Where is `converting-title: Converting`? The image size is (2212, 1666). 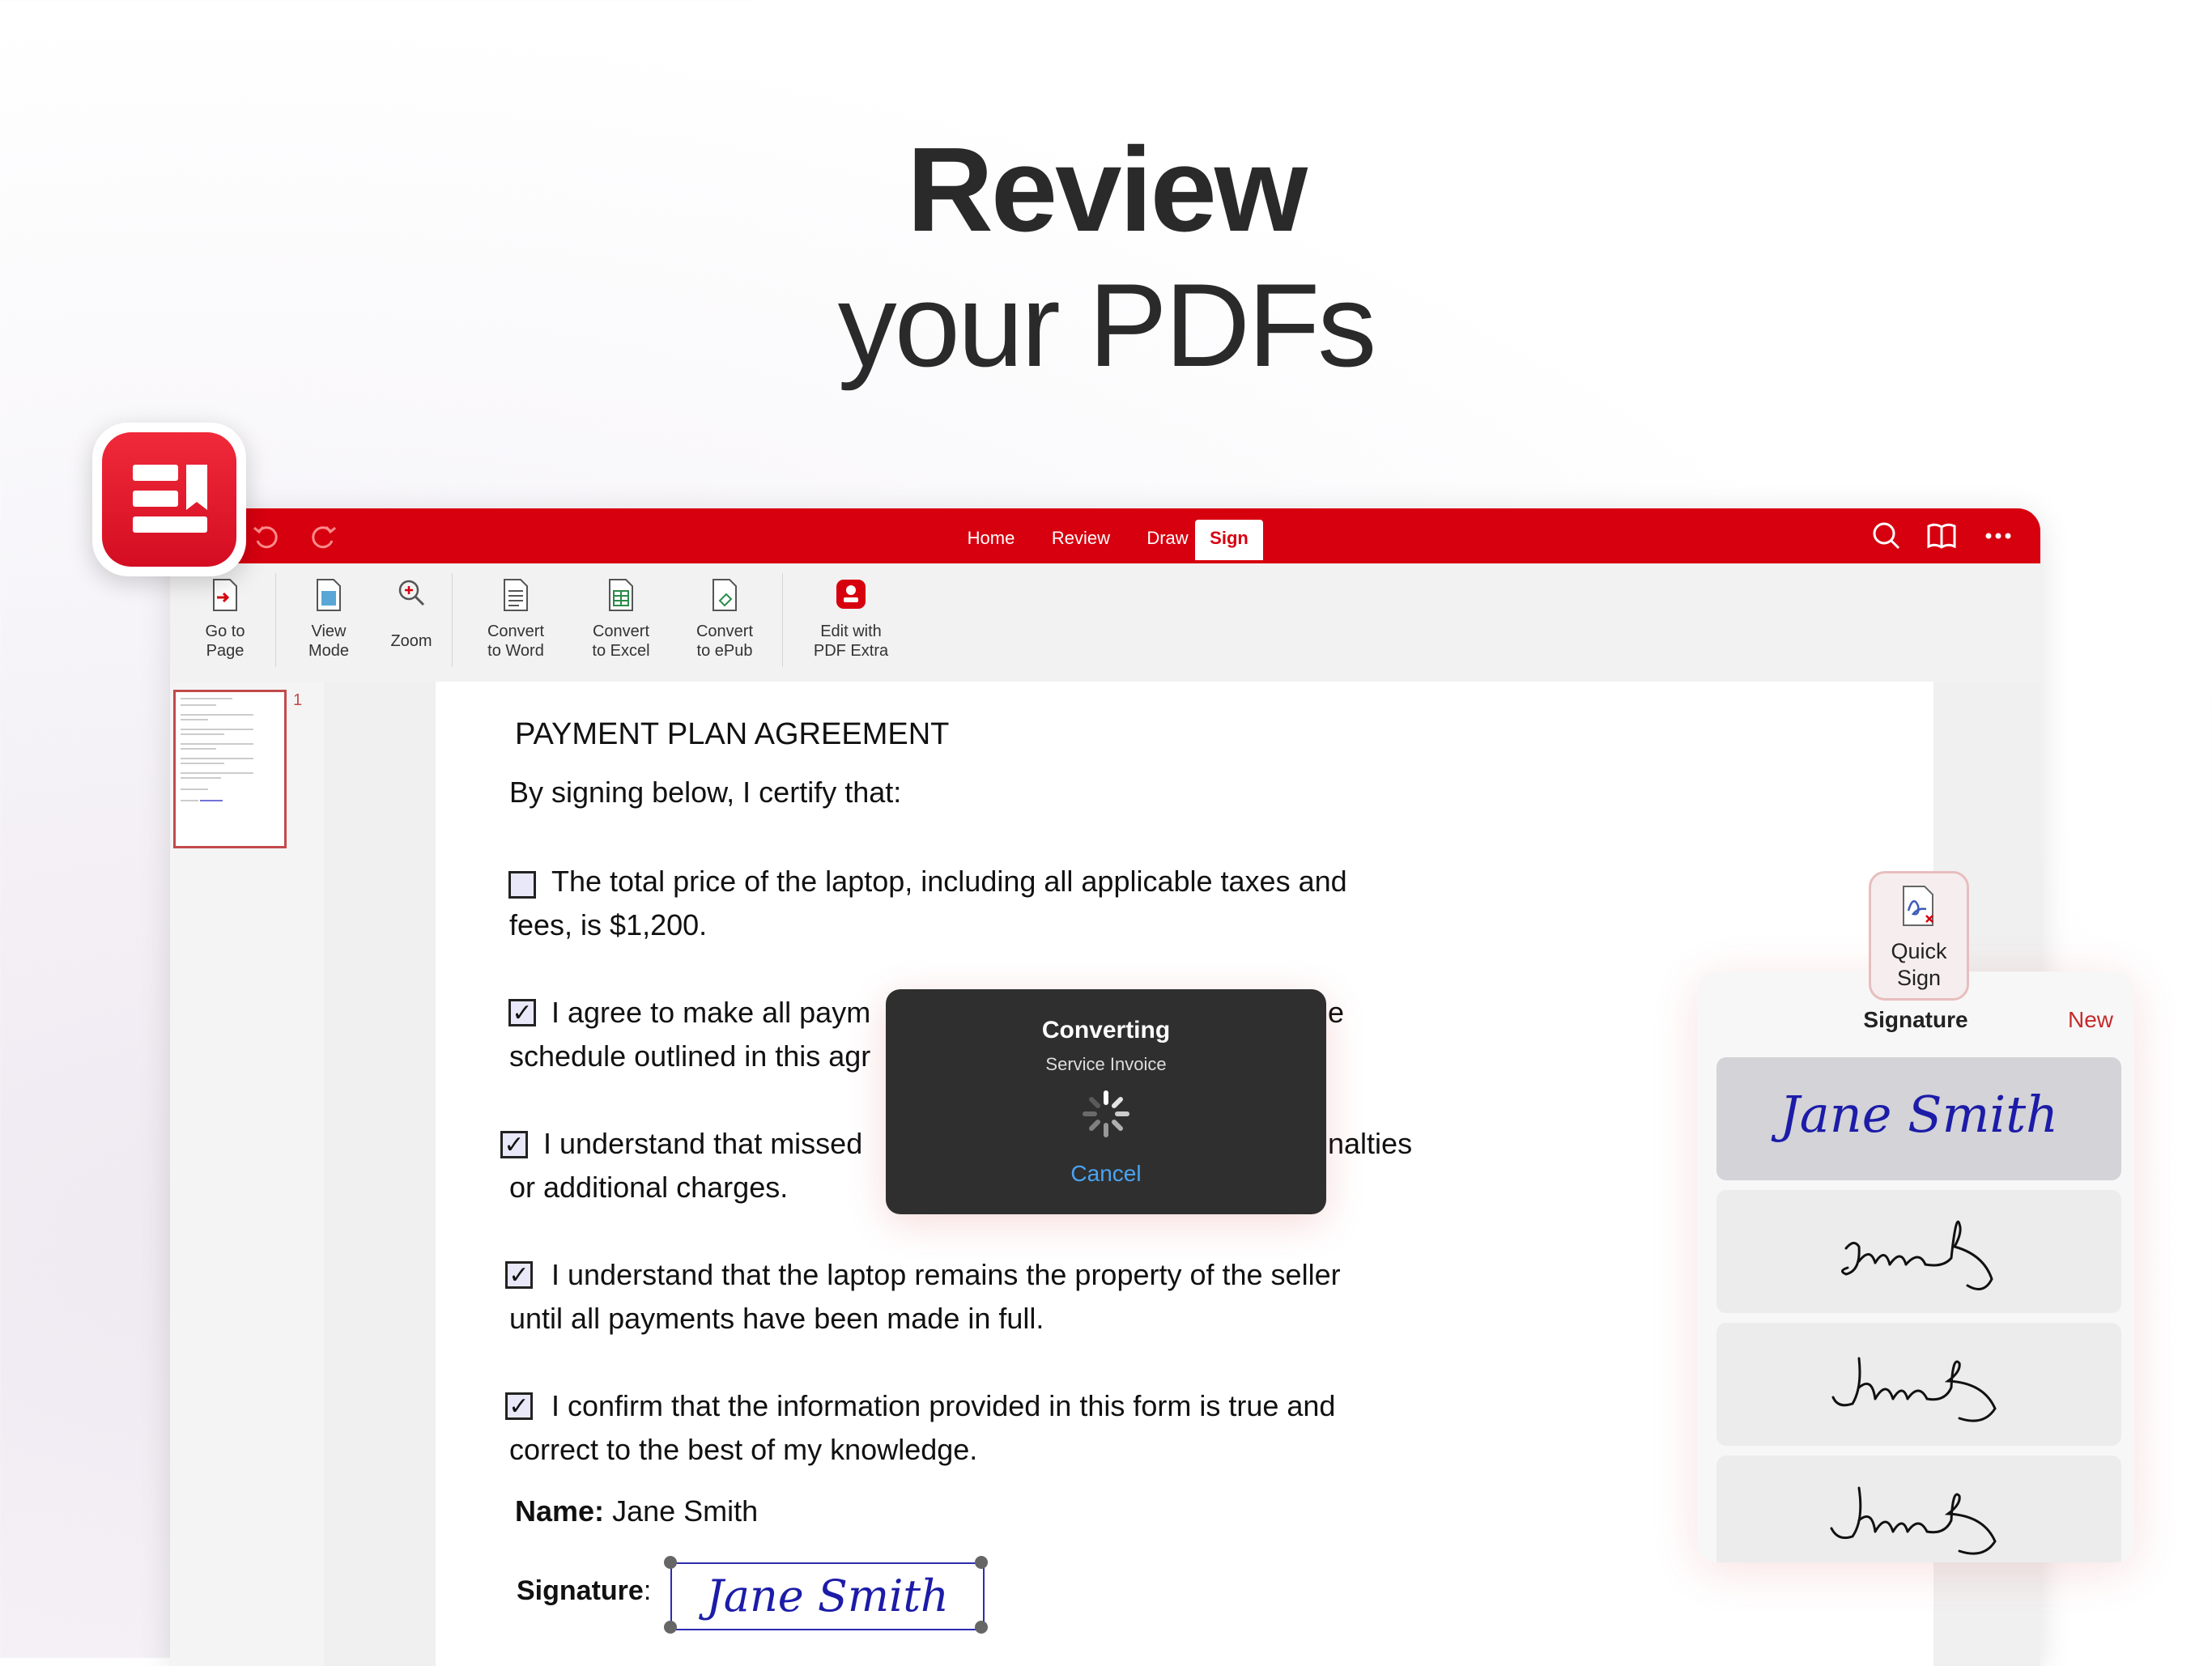 converting-title: Converting is located at coordinates (1106, 1030).